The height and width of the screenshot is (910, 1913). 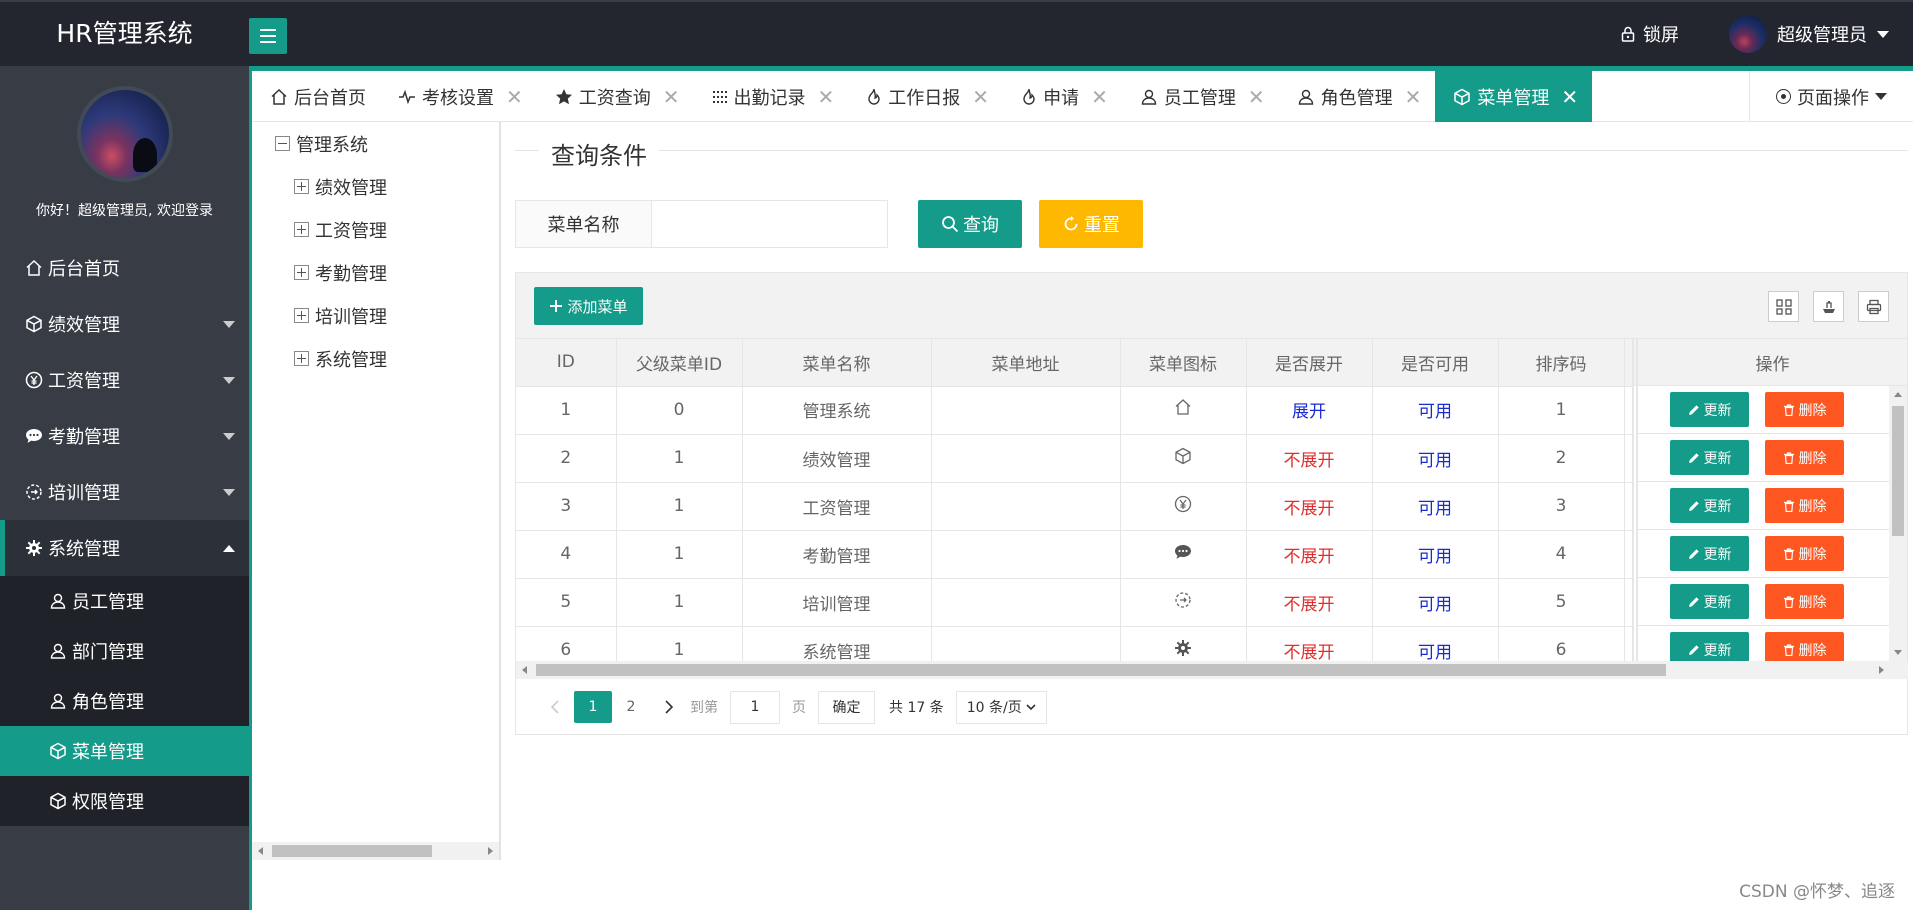 I want to click on update-label: 更新, so click(x=1717, y=458).